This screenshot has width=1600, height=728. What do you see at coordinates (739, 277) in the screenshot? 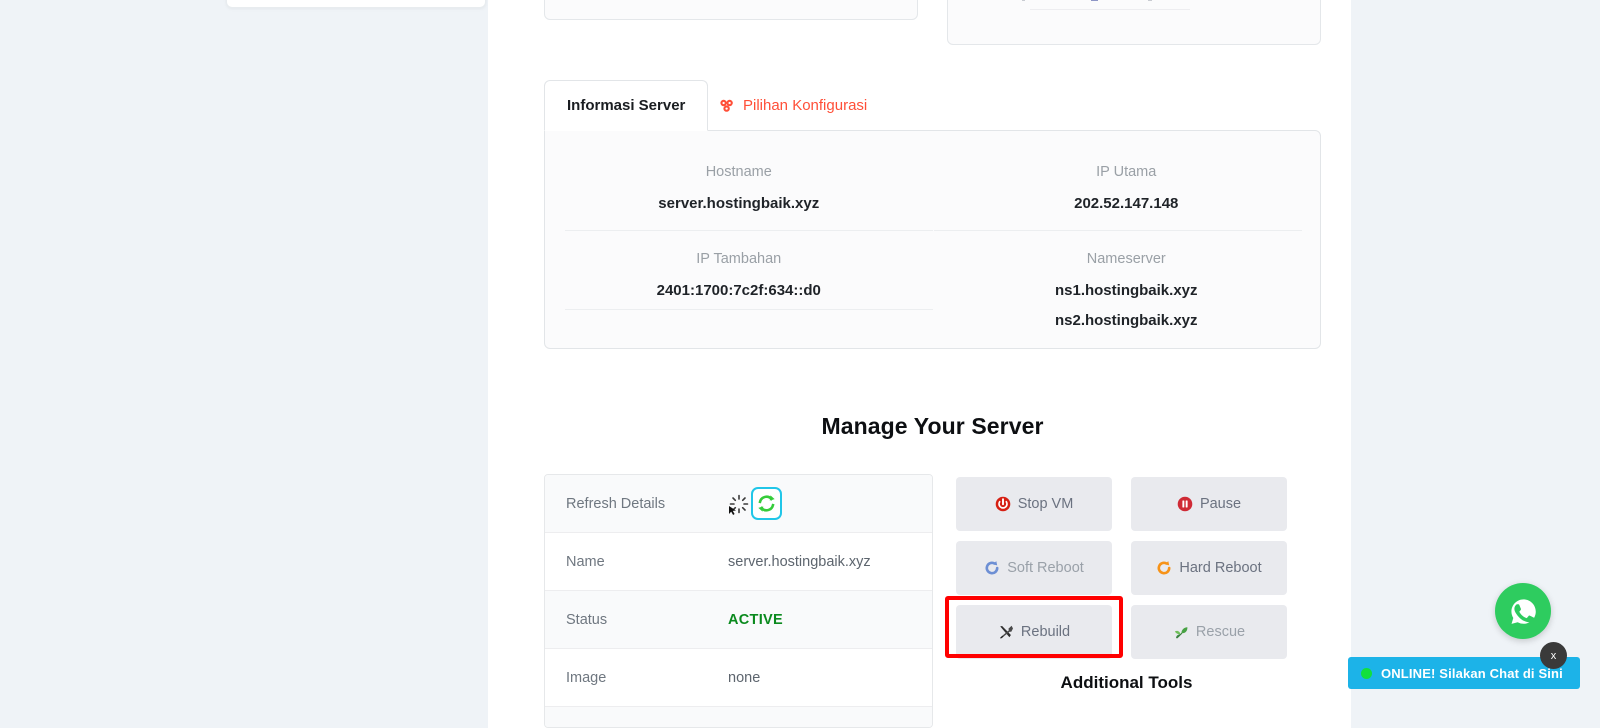
I see `ip-tambahan-field: IP Tambahan 2401:1700:7c2f:634::d0` at bounding box center [739, 277].